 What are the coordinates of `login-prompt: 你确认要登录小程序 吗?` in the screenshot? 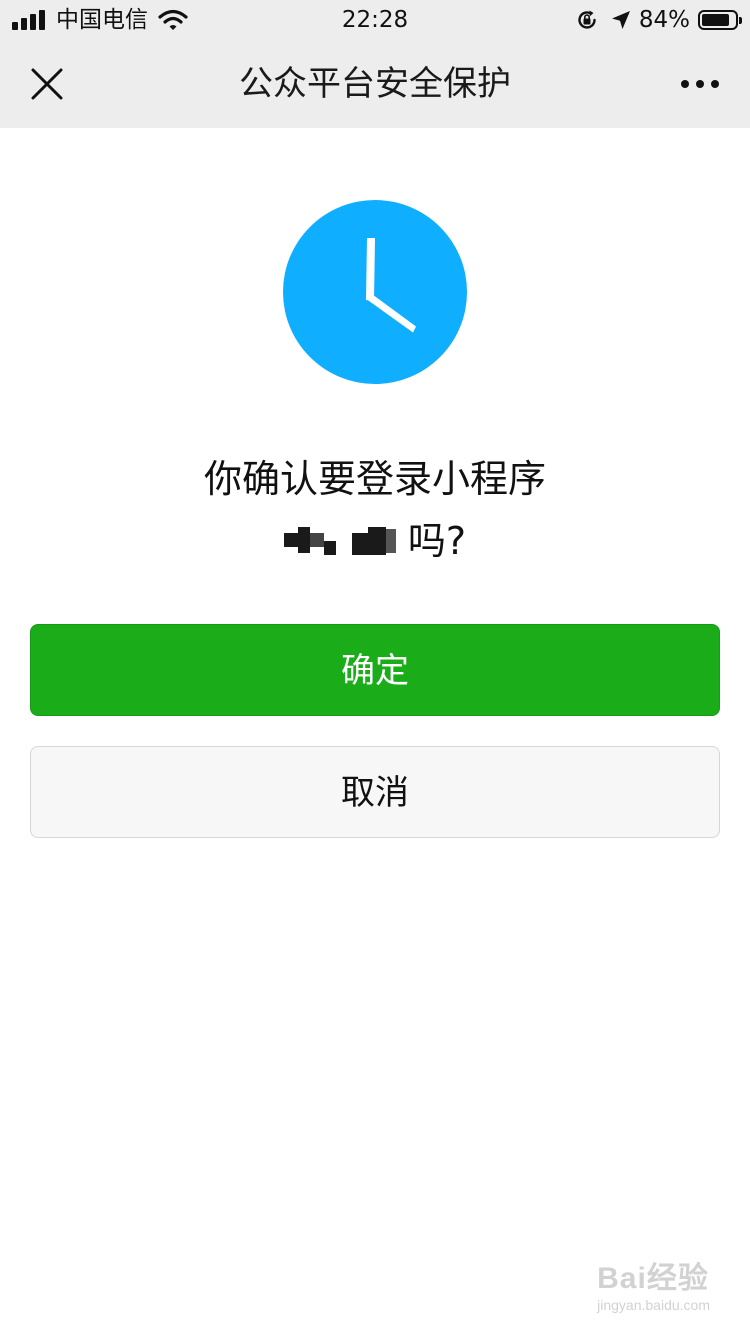 It's located at (375, 512).